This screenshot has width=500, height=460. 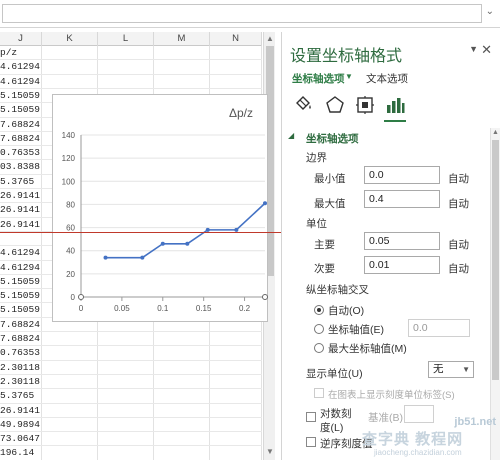 I want to click on table-cell: 73.0647, so click(x=21, y=439).